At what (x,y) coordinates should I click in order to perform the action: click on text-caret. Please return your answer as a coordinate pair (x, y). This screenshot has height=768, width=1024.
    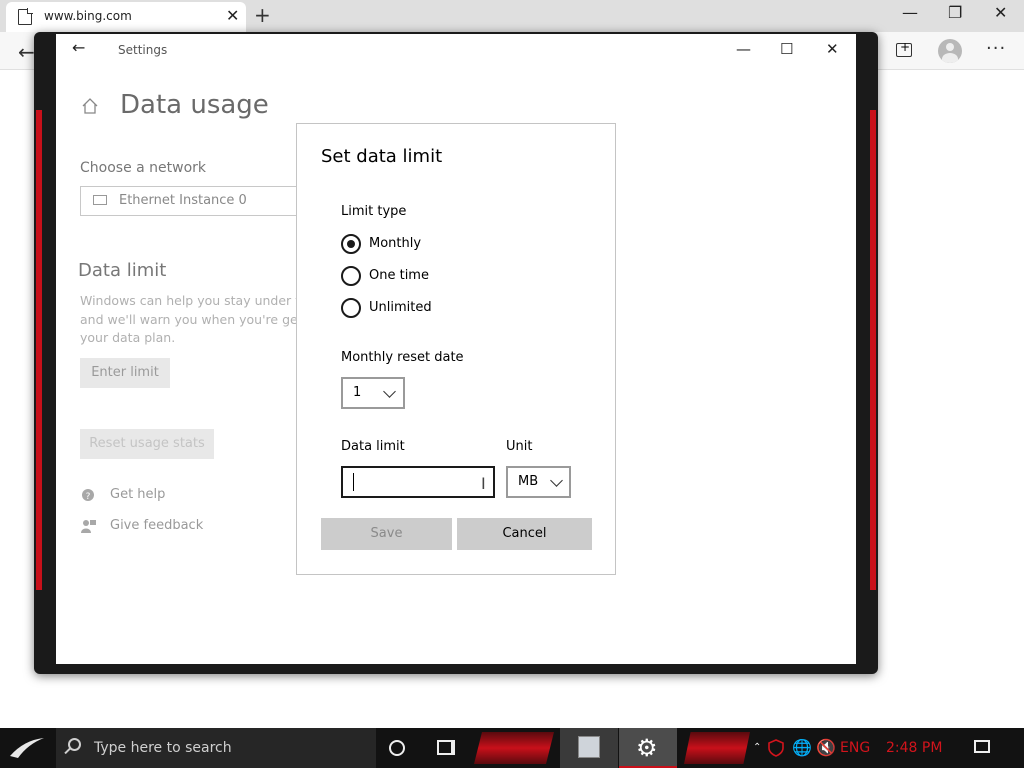
    Looking at the image, I should click on (353, 482).